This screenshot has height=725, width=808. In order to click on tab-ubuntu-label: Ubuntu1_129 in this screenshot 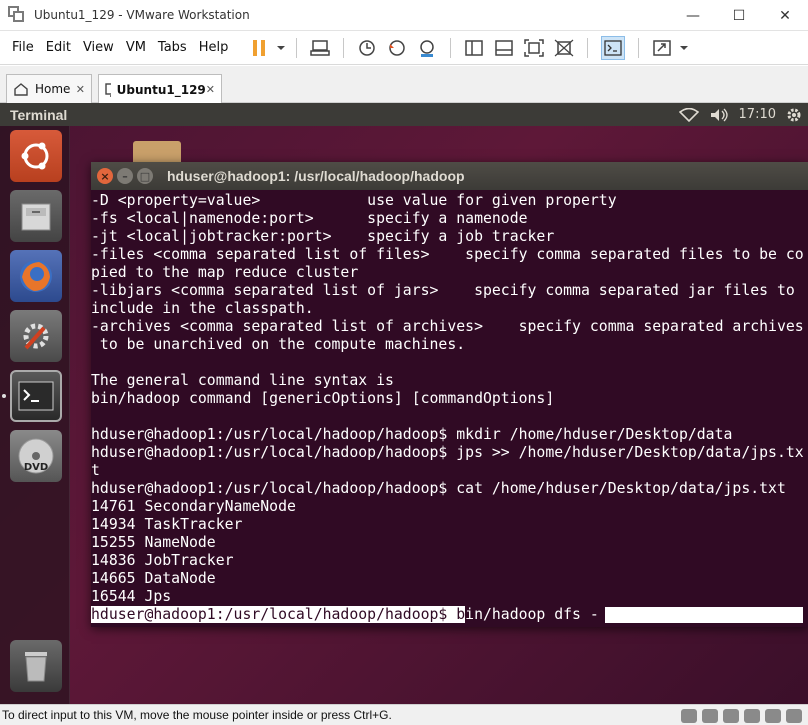, I will do `click(161, 89)`.